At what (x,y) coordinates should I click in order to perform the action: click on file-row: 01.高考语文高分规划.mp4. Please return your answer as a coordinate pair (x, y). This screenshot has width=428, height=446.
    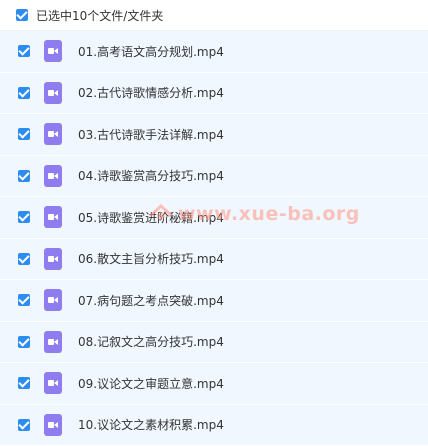
    Looking at the image, I should click on (214, 52).